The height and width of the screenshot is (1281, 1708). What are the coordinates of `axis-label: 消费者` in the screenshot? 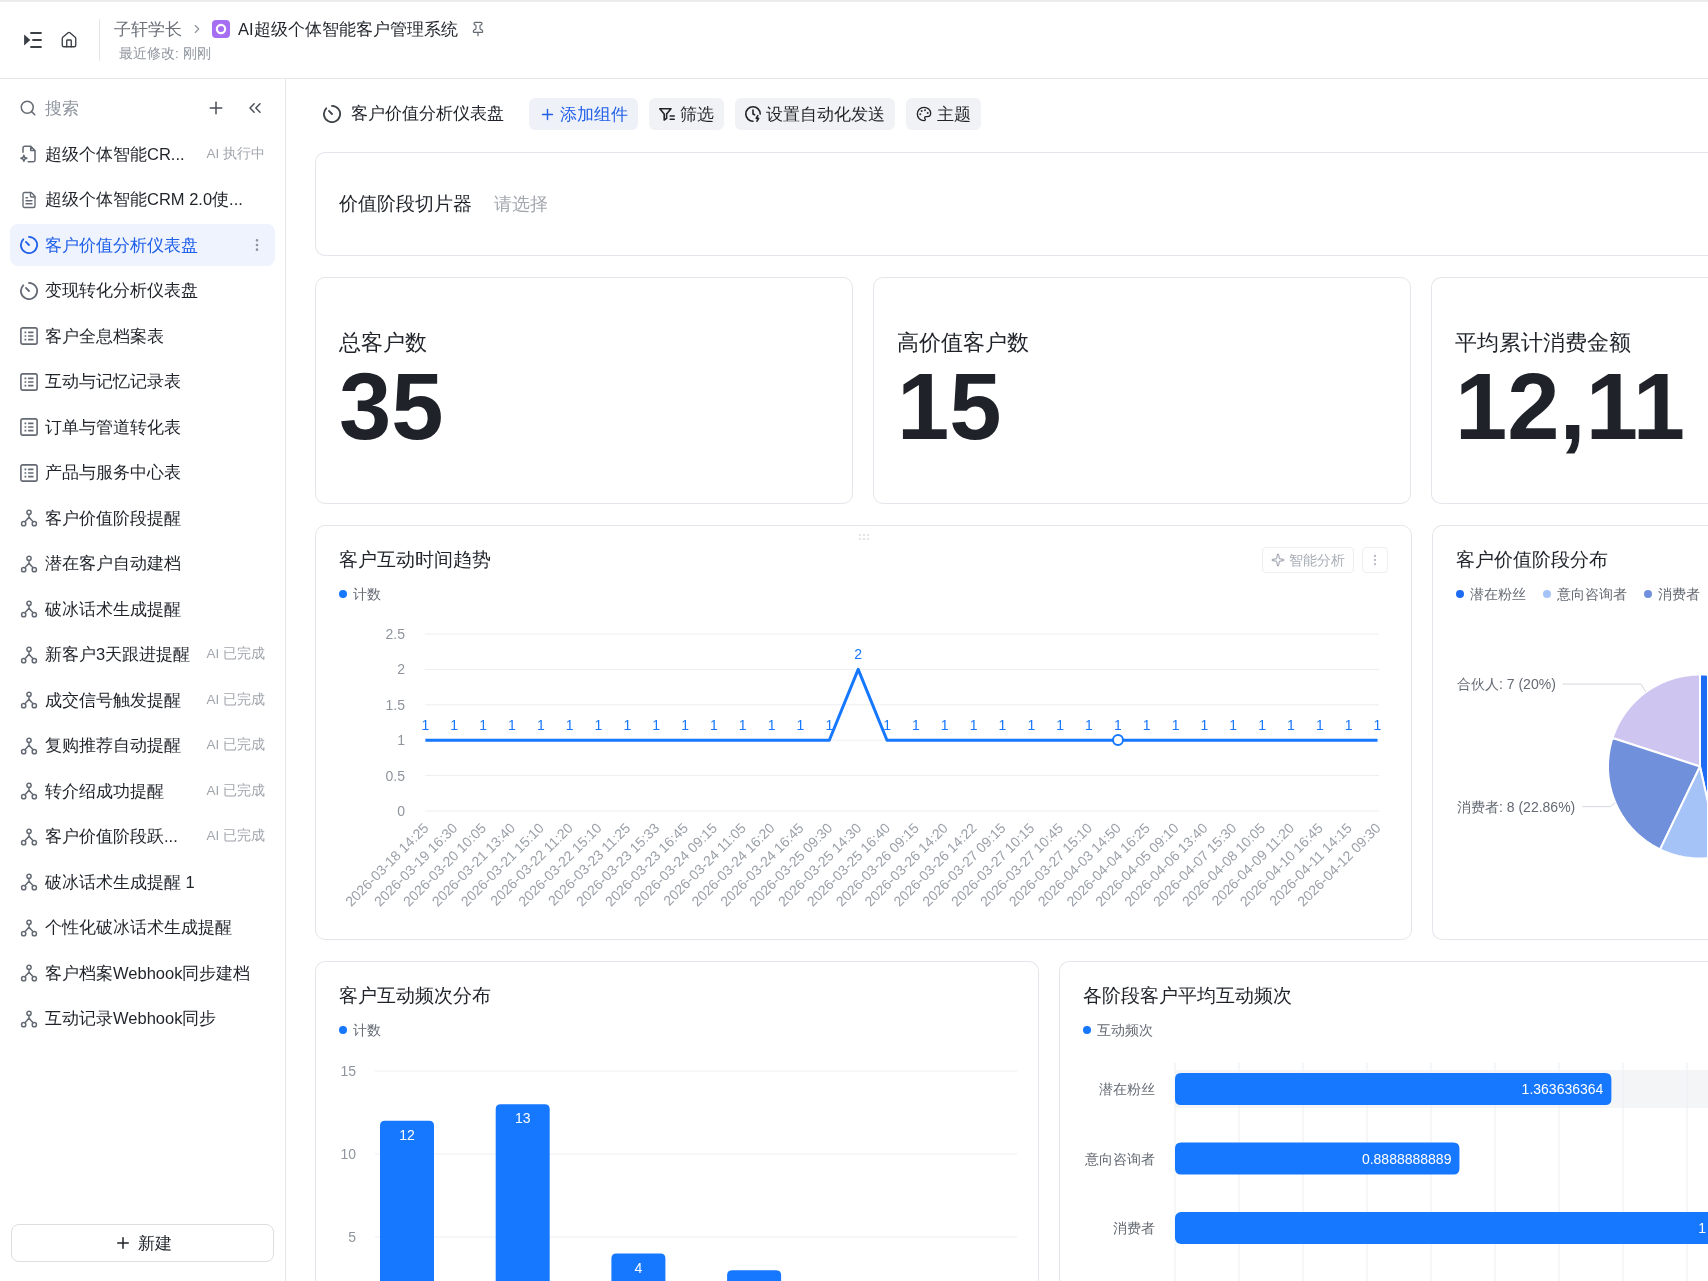 It's located at (1134, 1228).